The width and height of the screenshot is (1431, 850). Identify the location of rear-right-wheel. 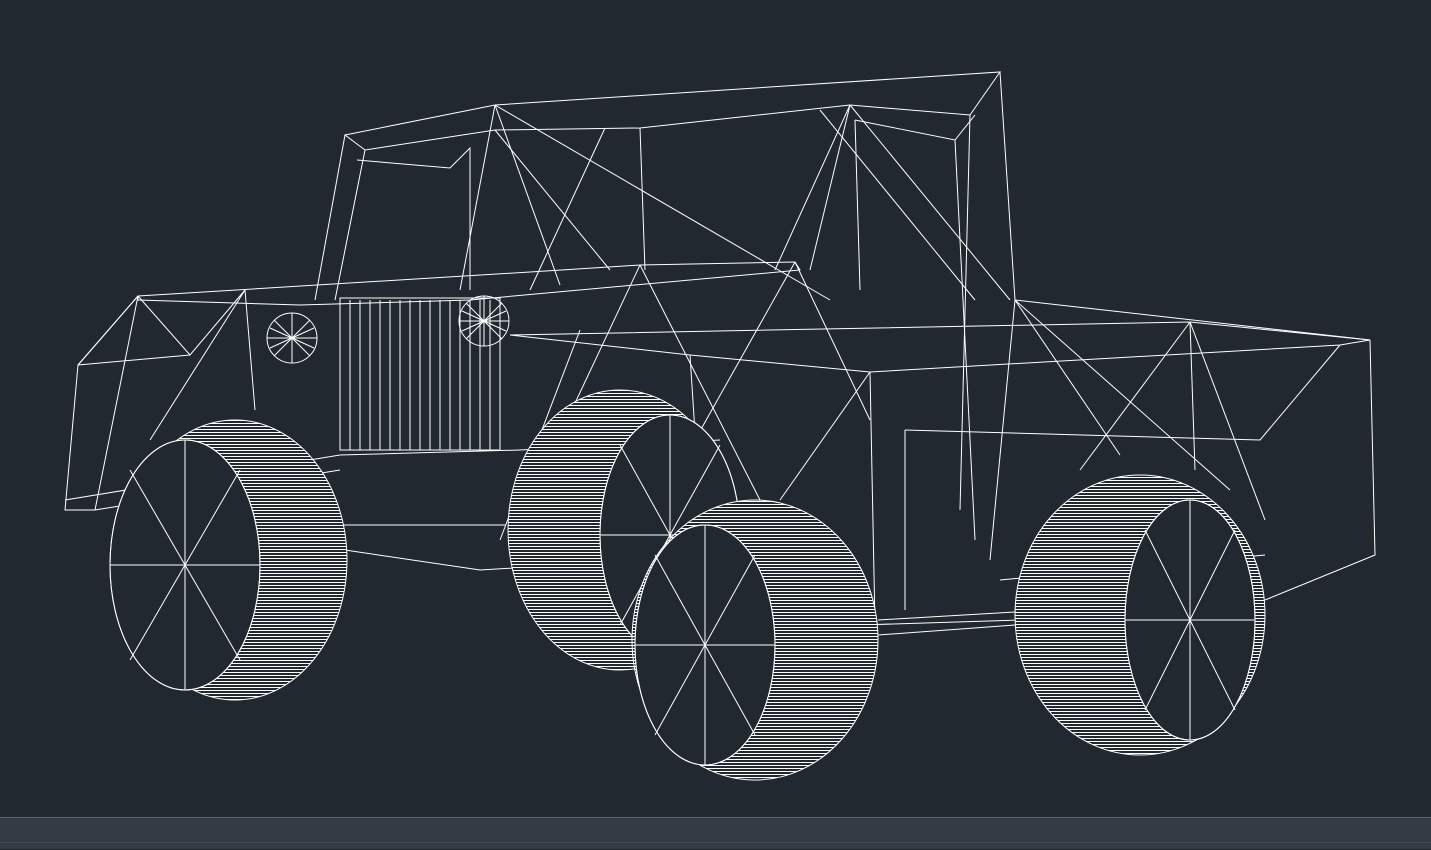
(755, 640).